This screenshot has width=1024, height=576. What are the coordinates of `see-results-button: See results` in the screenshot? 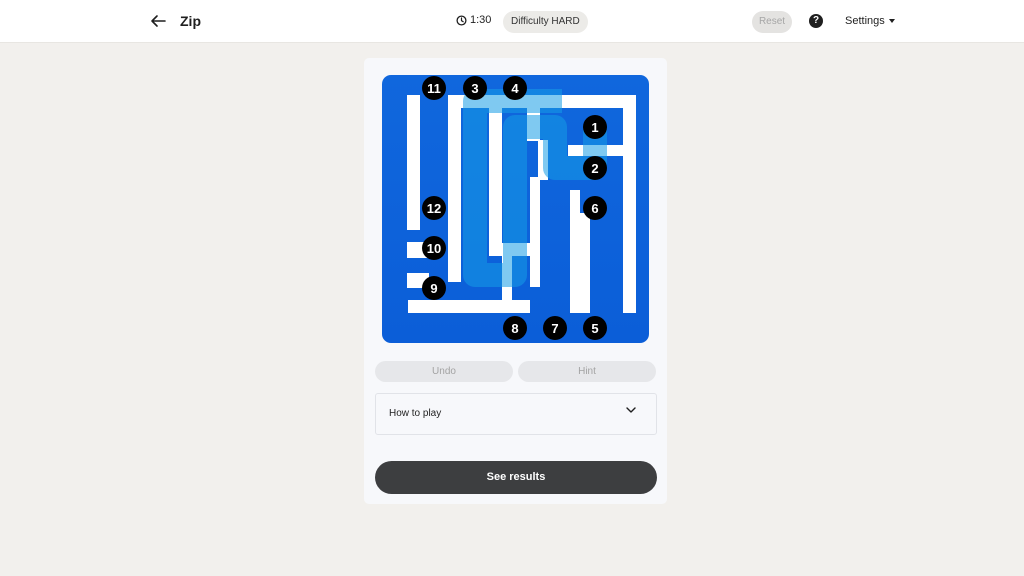 It's located at (516, 477).